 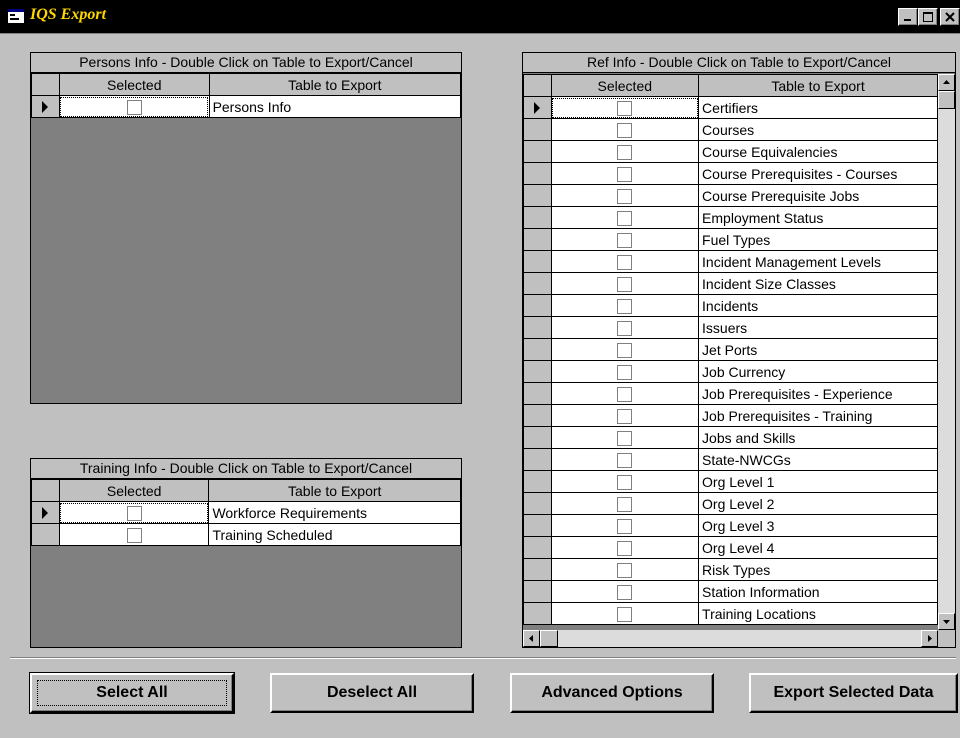 What do you see at coordinates (818, 415) in the screenshot?
I see `table-name-cell: Job Prerequisites - Training` at bounding box center [818, 415].